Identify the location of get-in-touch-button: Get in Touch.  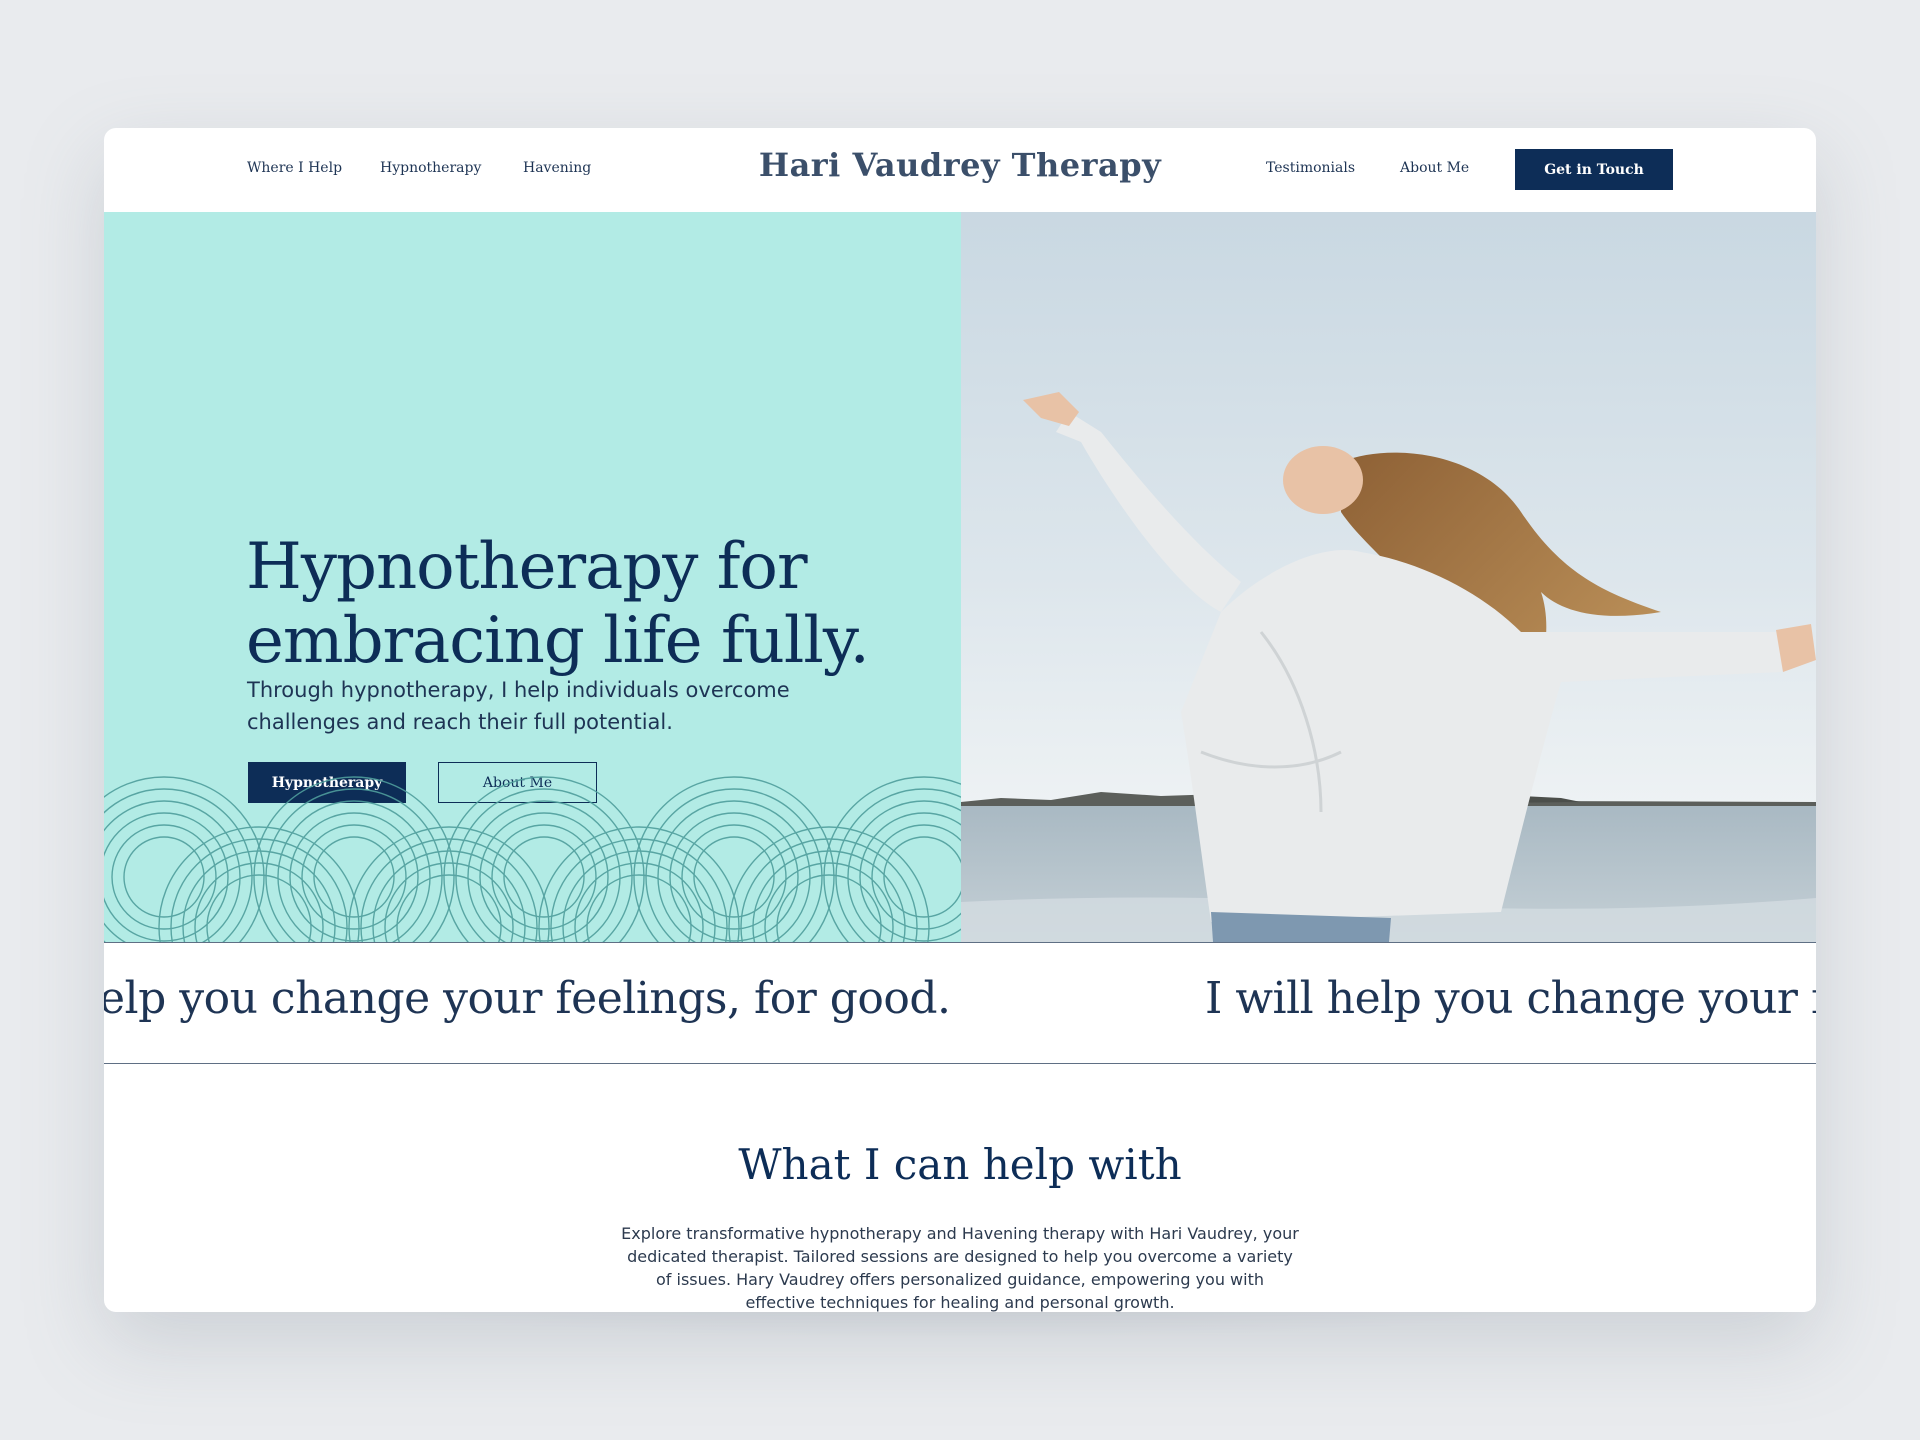
(1594, 169).